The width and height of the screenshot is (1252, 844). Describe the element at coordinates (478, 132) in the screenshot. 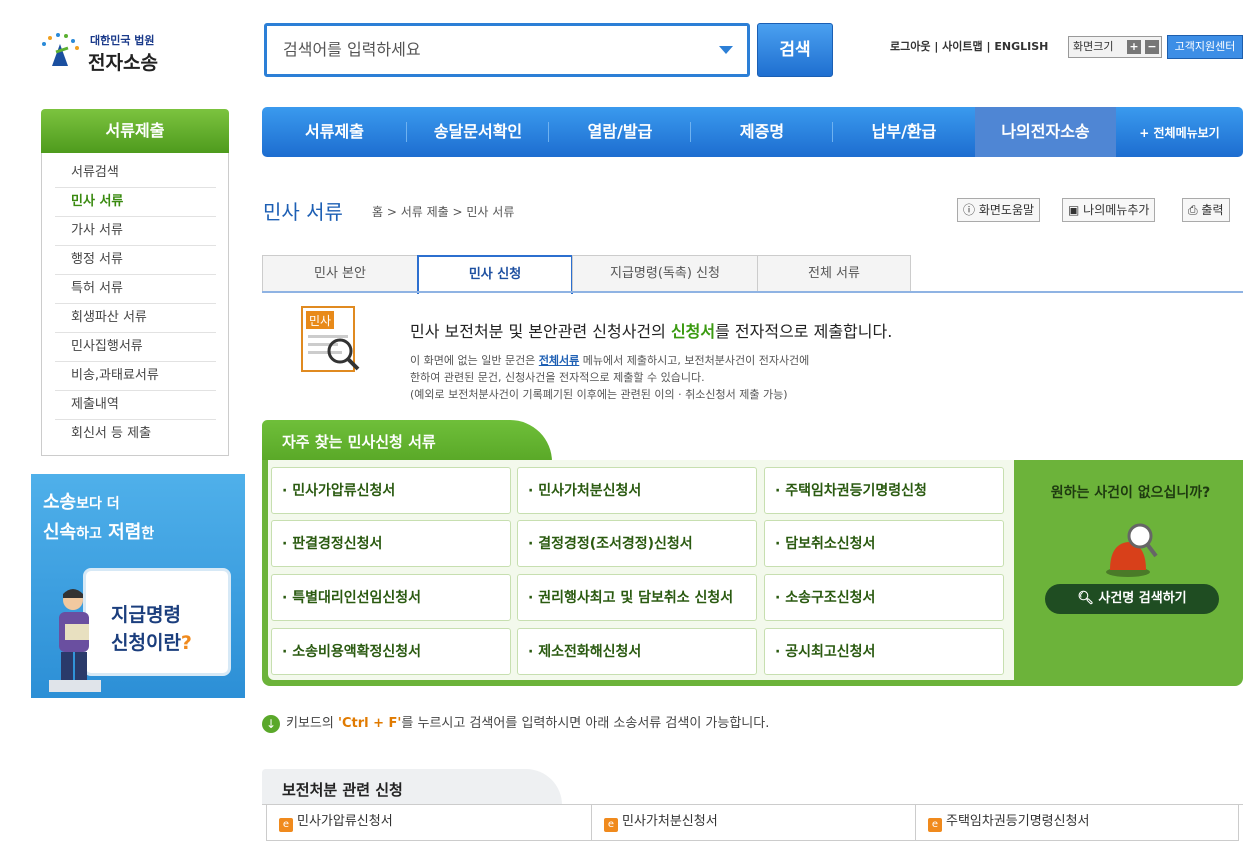

I see `nav-service-check: 송달문서확인` at that location.